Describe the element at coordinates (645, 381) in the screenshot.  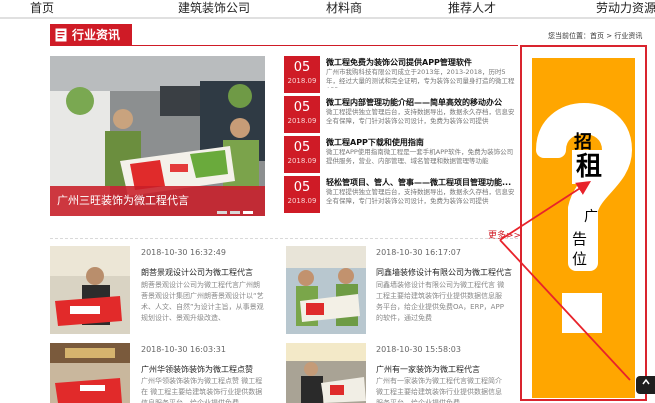
I see `up-arrow-icon` at that location.